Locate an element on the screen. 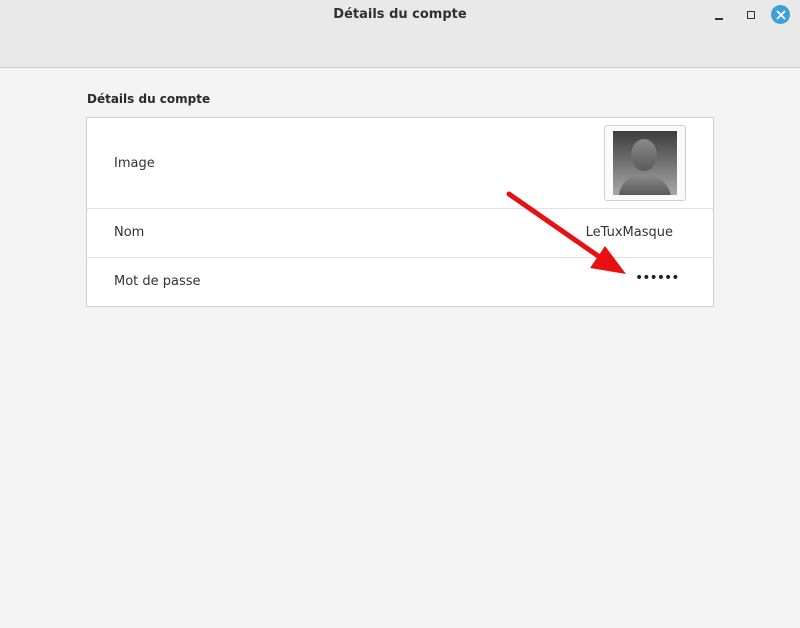  avatar-button is located at coordinates (645, 163).